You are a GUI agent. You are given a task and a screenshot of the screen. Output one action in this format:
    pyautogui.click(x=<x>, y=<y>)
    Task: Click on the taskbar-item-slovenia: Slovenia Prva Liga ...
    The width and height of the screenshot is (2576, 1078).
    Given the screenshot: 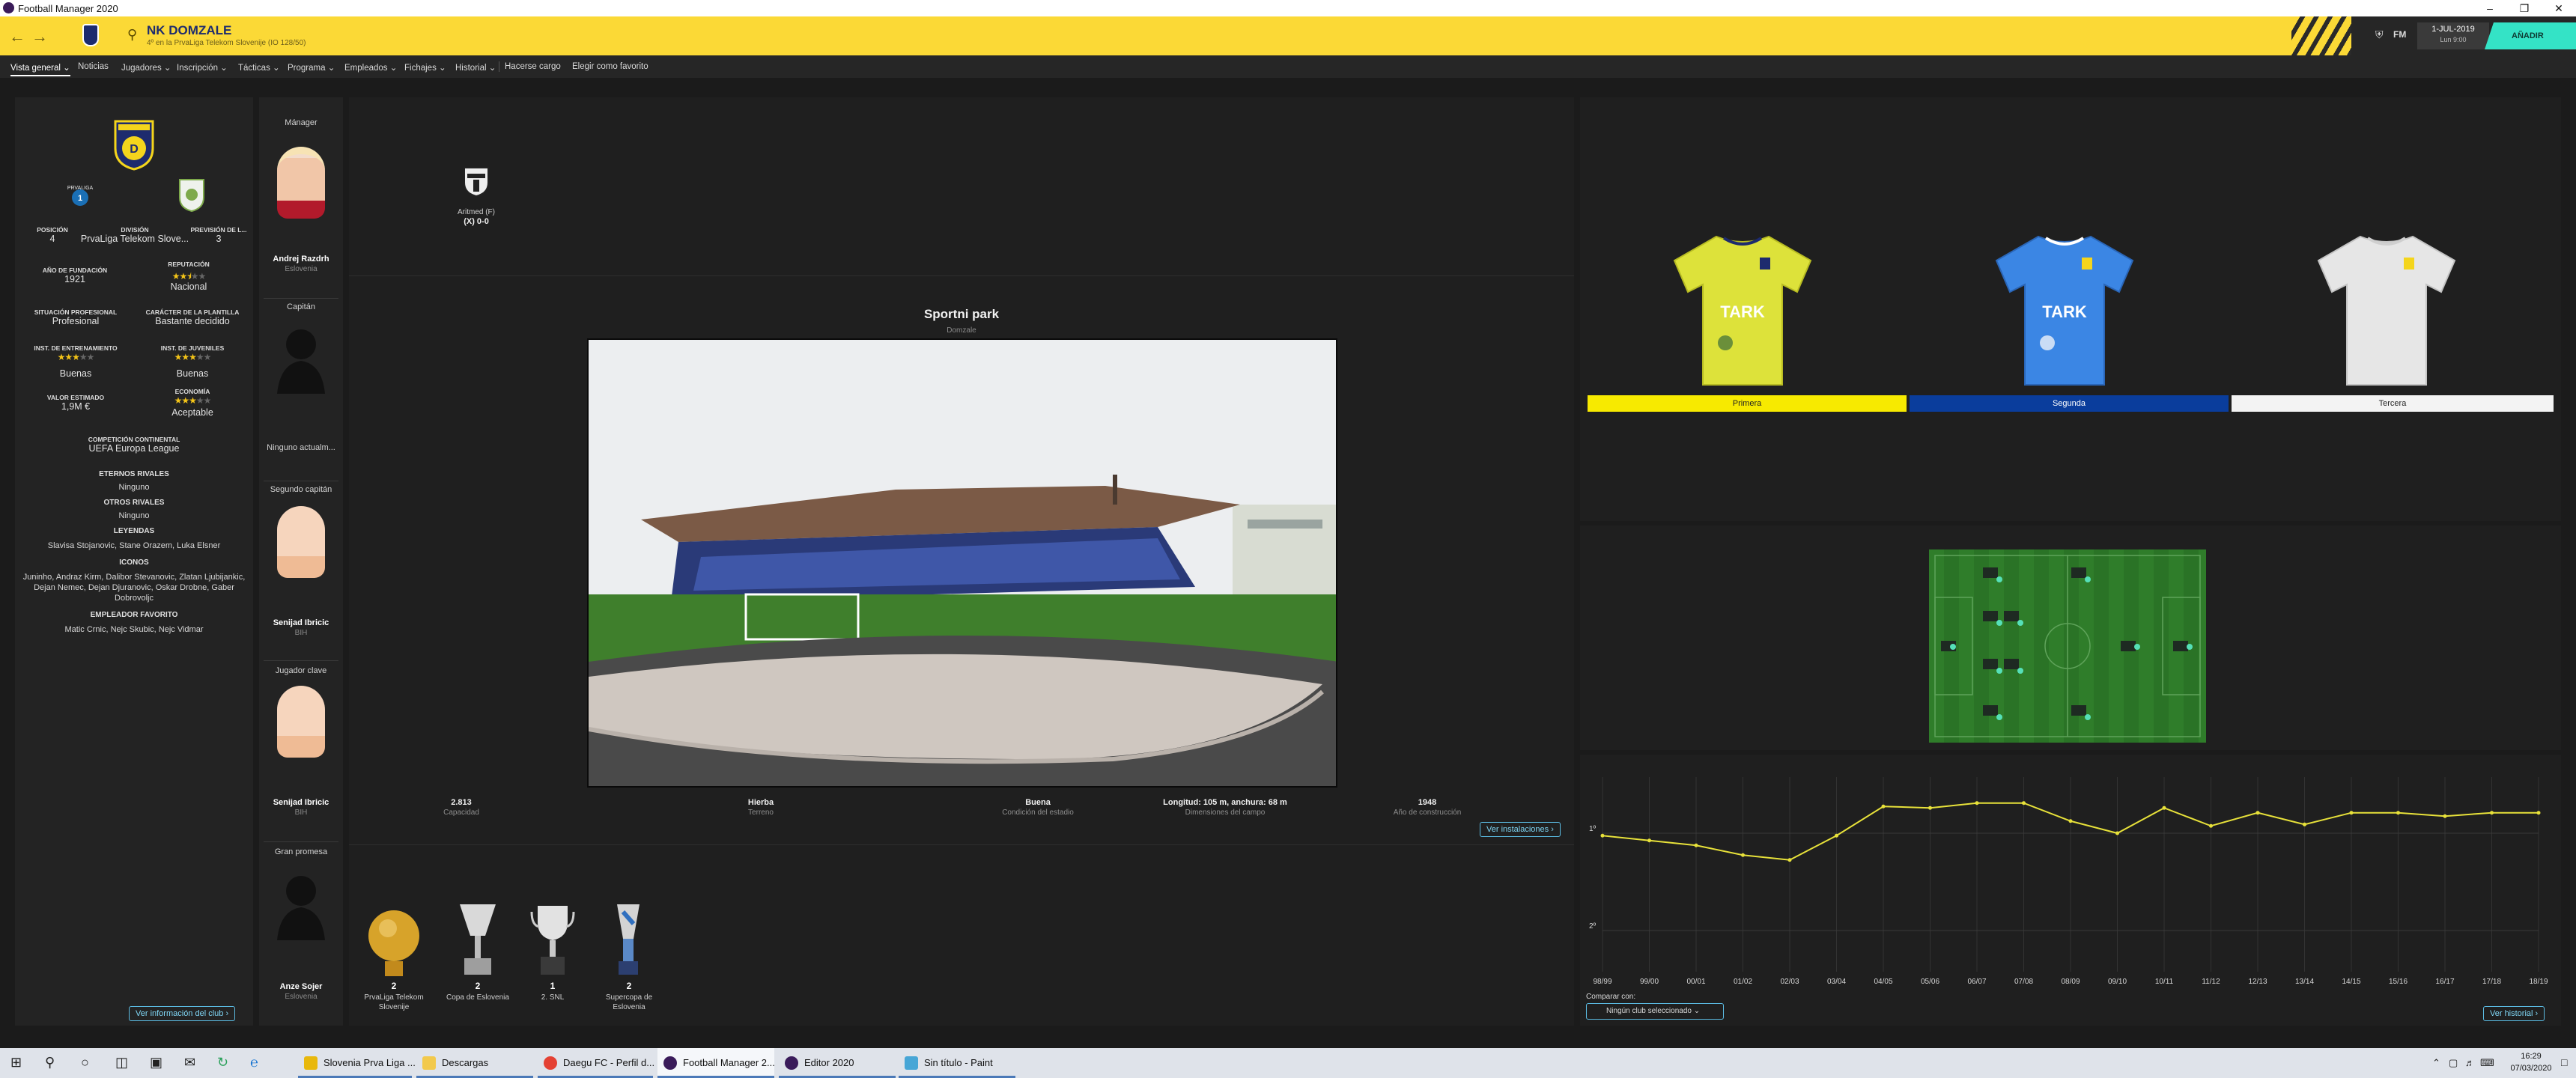 What is the action you would take?
    pyautogui.click(x=357, y=1063)
    